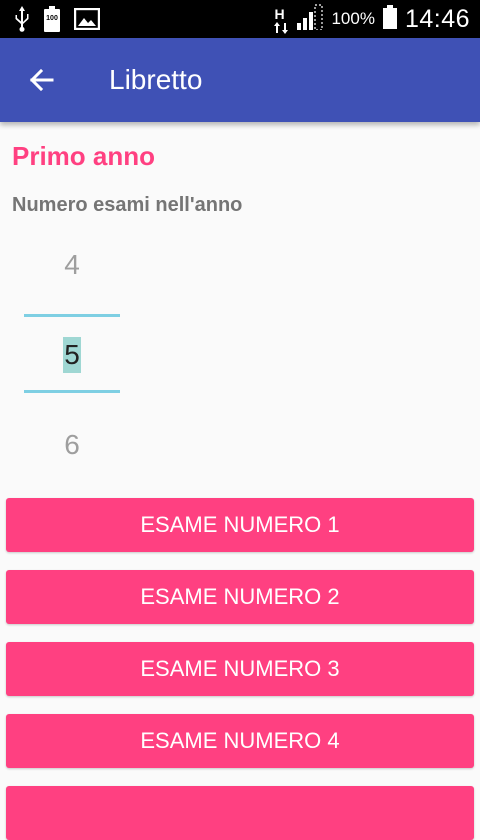 The image size is (480, 840). I want to click on picker-previous-value: 4, so click(72, 265).